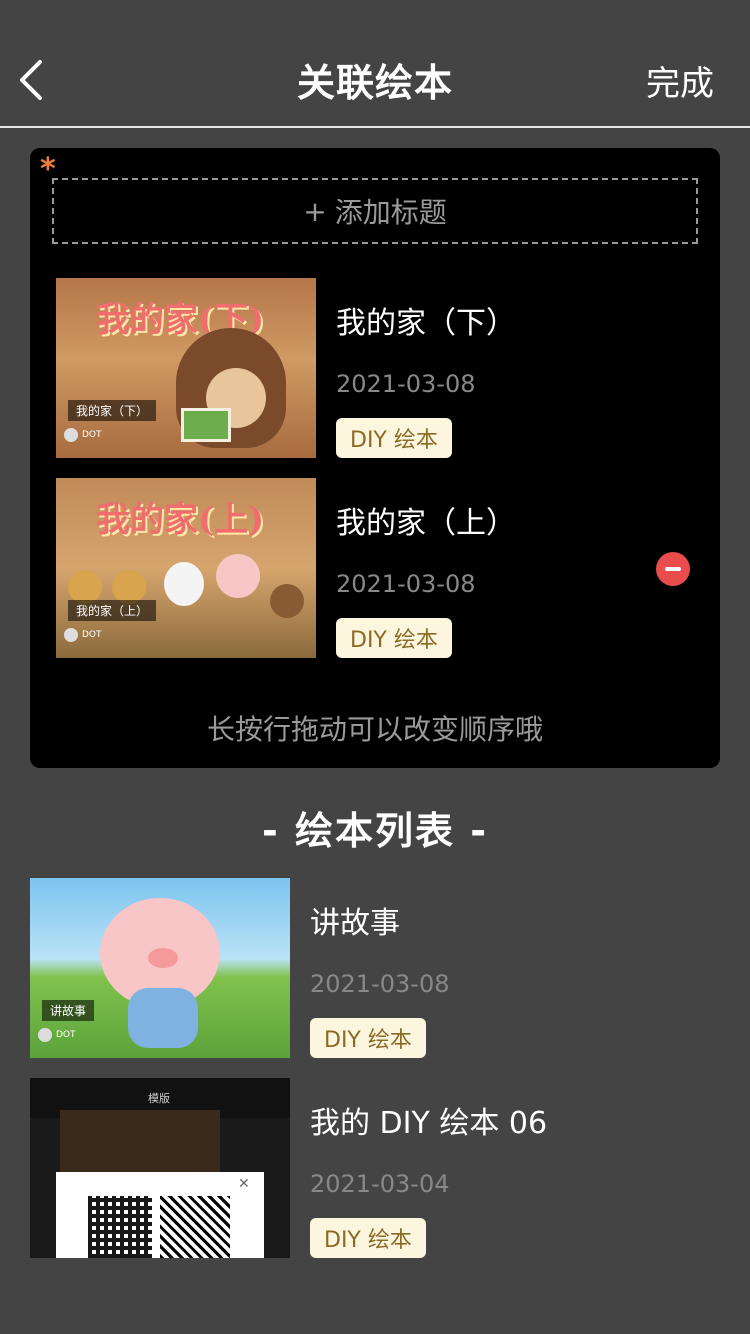 The width and height of the screenshot is (750, 1334). What do you see at coordinates (375, 968) in the screenshot?
I see `book-list-item: 讲故事 DOT 讲故事 2021-03-08 DIY 绘本` at bounding box center [375, 968].